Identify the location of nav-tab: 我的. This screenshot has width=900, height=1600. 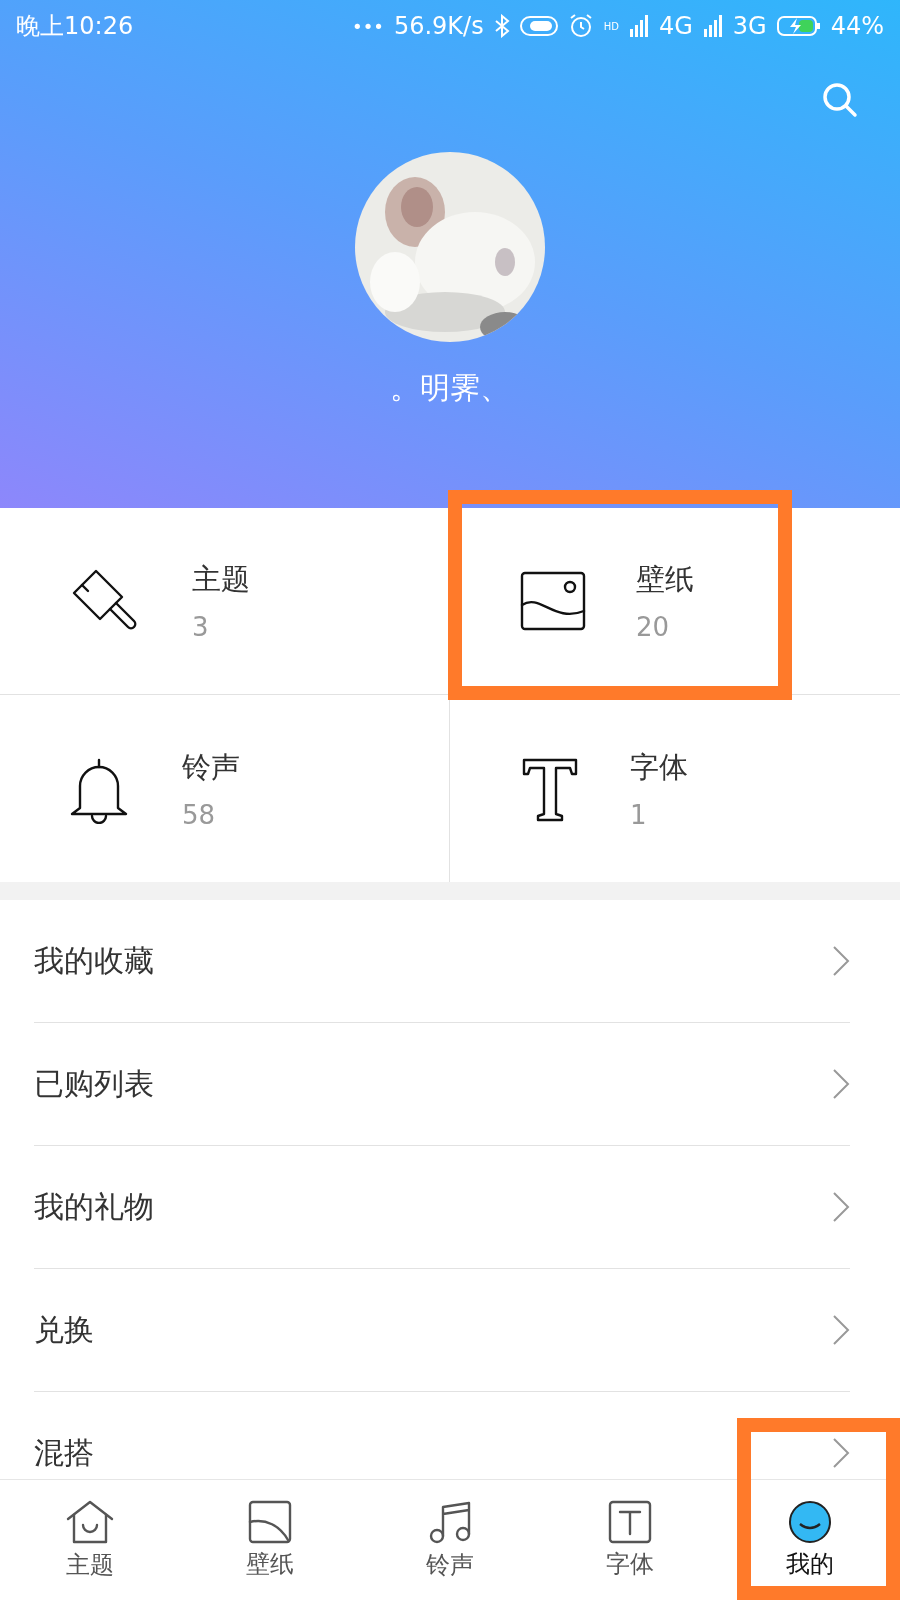
(810, 1540).